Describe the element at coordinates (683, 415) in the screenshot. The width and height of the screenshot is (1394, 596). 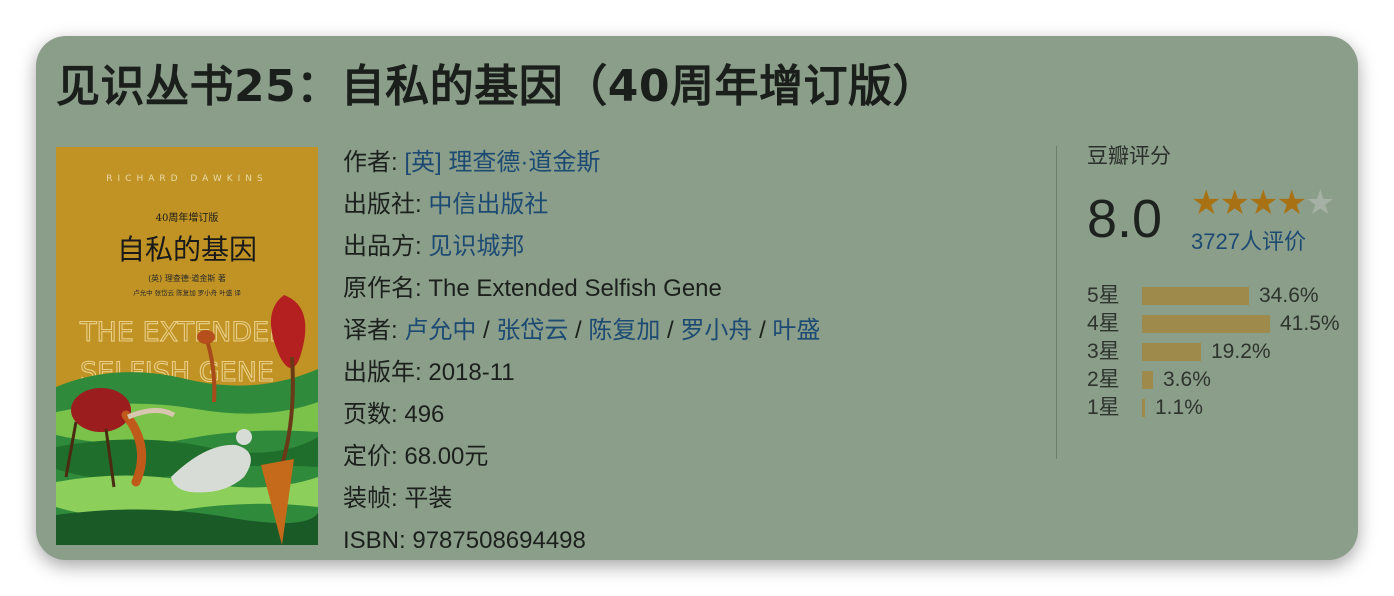
I see `info-row-pages: 页数: 496` at that location.